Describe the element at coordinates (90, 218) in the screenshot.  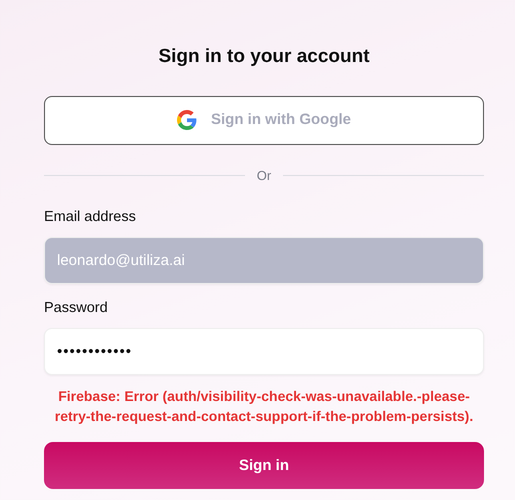
I see `field-label: Email address` at that location.